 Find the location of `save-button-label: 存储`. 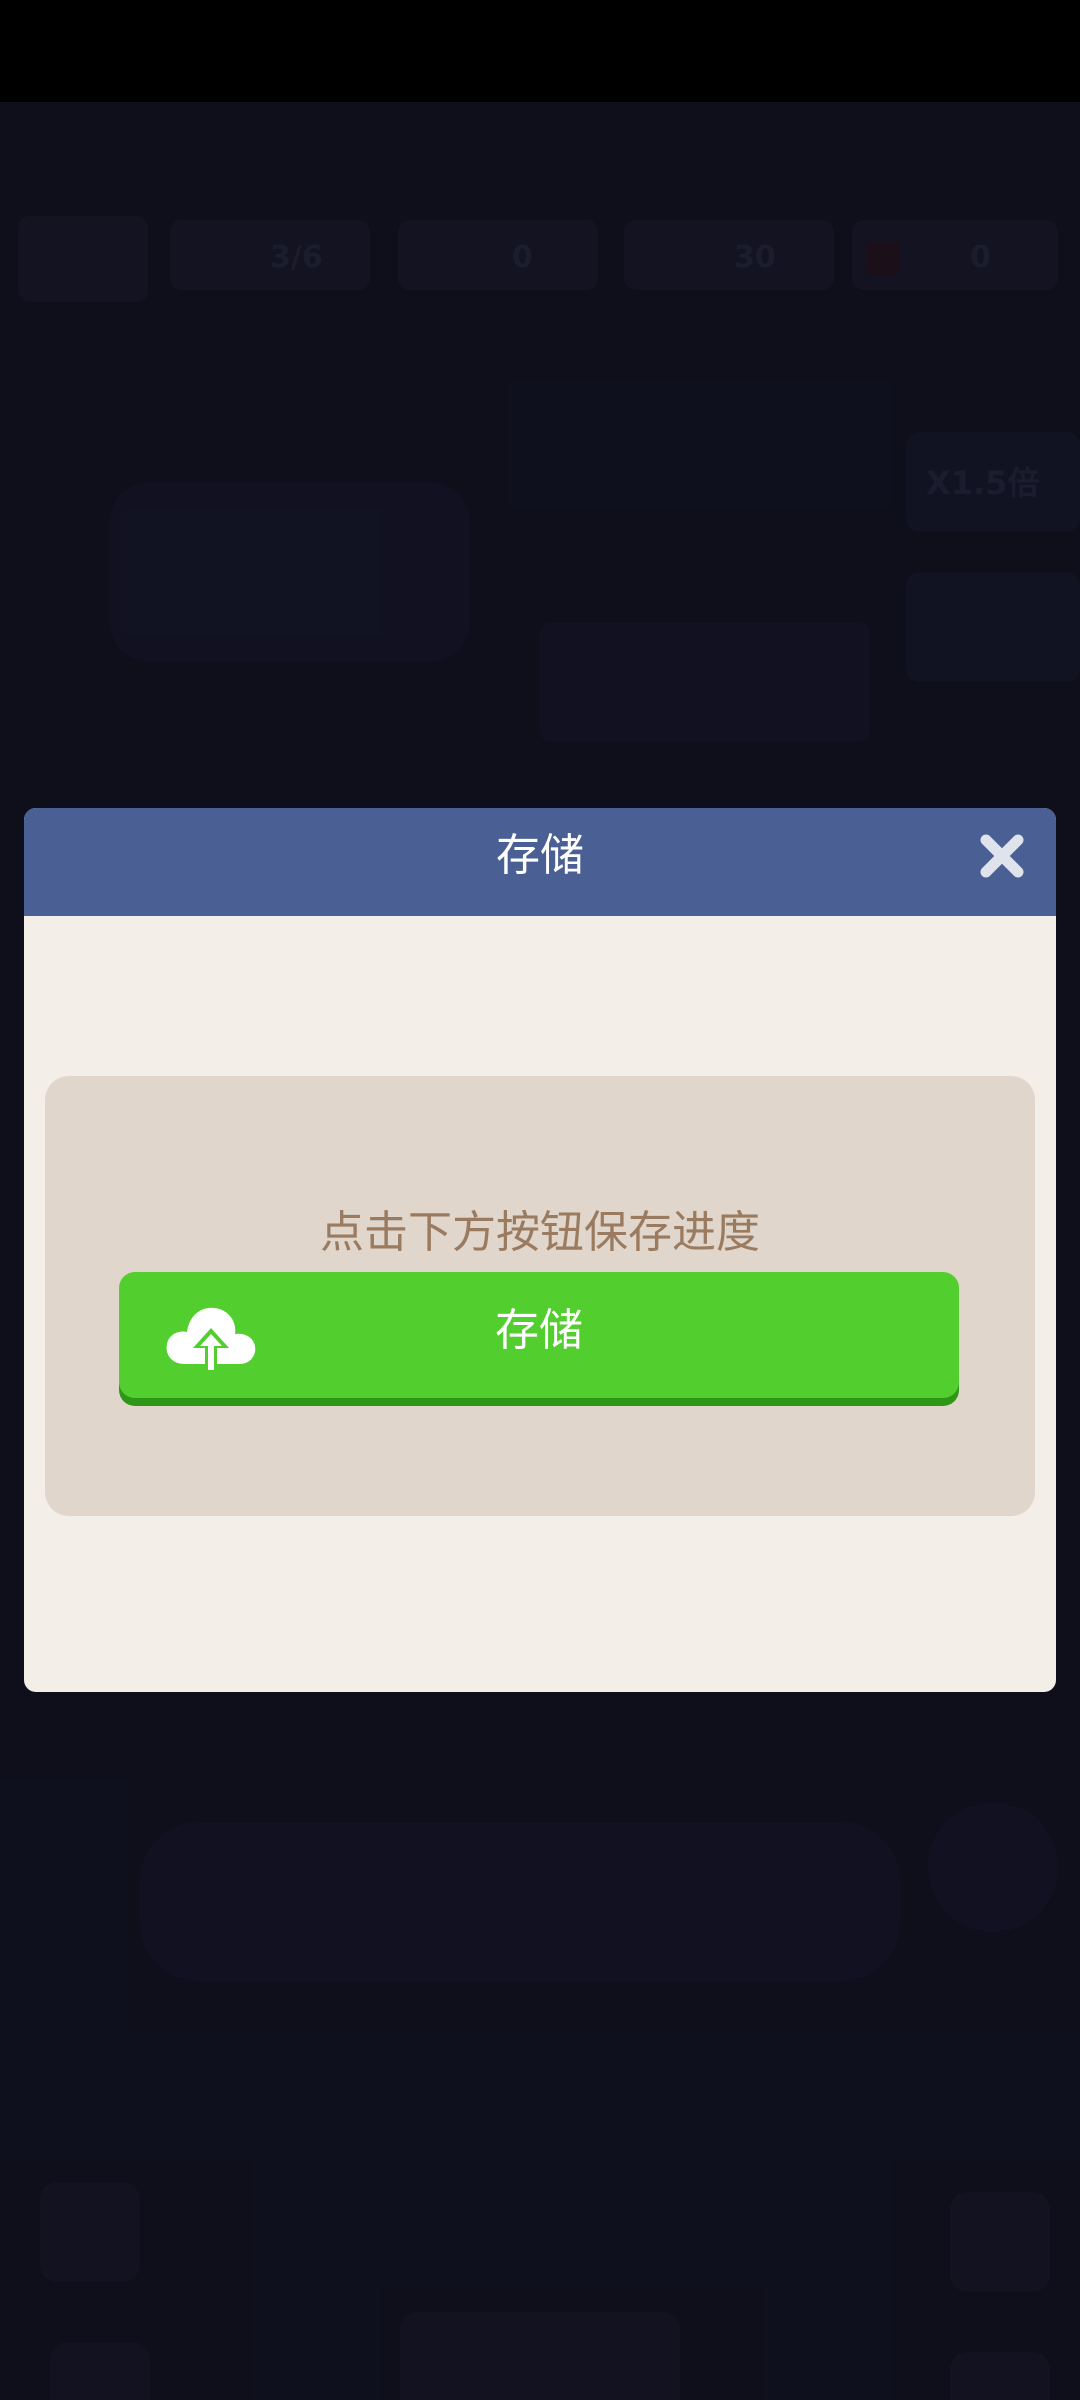

save-button-label: 存储 is located at coordinates (539, 1330).